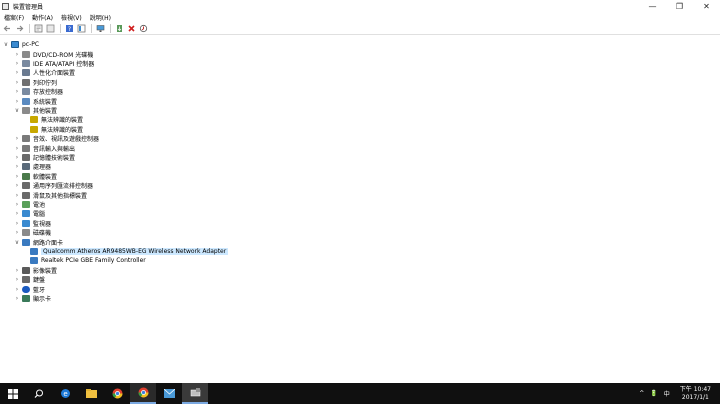 This screenshot has height=404, width=720. Describe the element at coordinates (360, 17) in the screenshot. I see `menu-bar: 檔案(F) 動作(A) 檢視(V) 說明(H)` at that location.